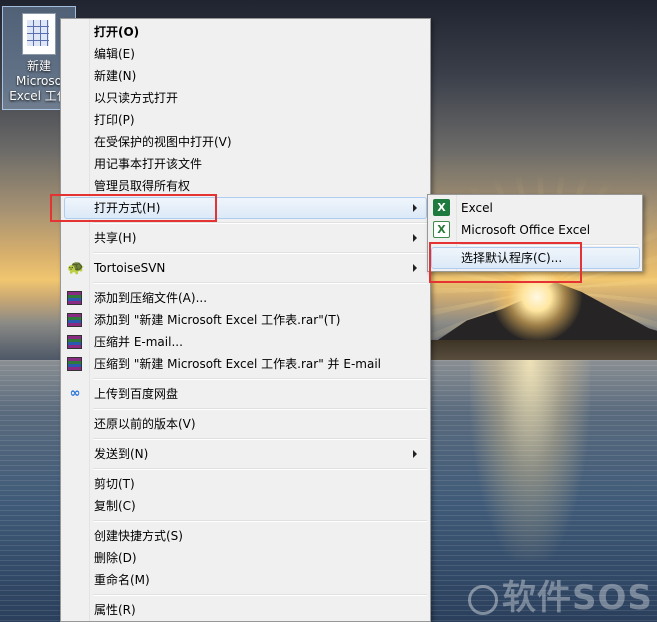 This screenshot has height=622, width=657. What do you see at coordinates (245, 164) in the screenshot?
I see `menu-item-open-with-notepad: 用记事本打开该文件` at bounding box center [245, 164].